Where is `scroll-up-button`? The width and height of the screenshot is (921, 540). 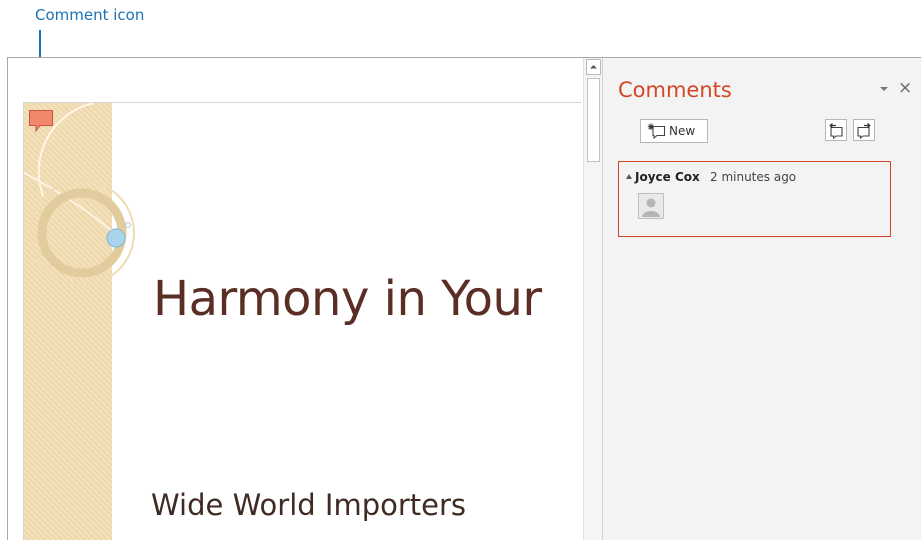
scroll-up-button is located at coordinates (593, 67).